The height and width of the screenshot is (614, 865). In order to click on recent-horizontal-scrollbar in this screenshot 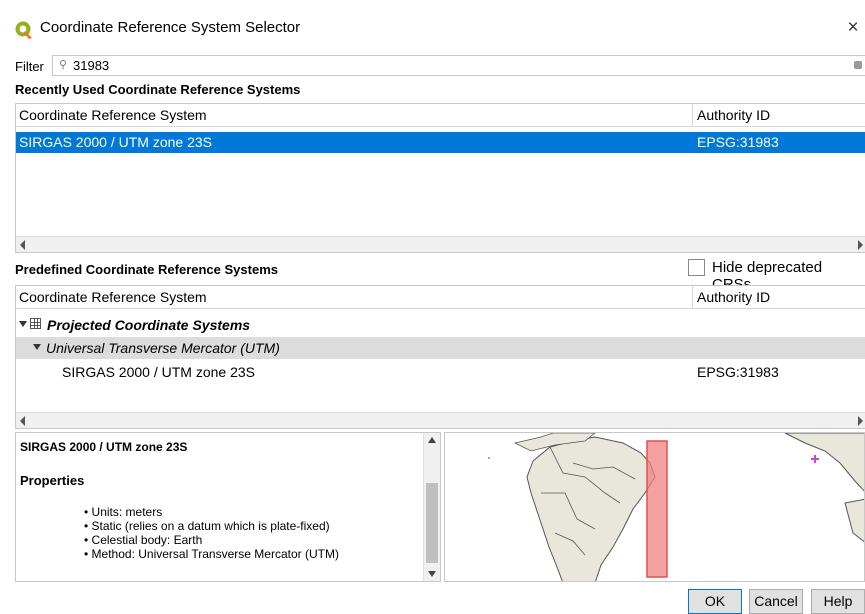, I will do `click(440, 244)`.